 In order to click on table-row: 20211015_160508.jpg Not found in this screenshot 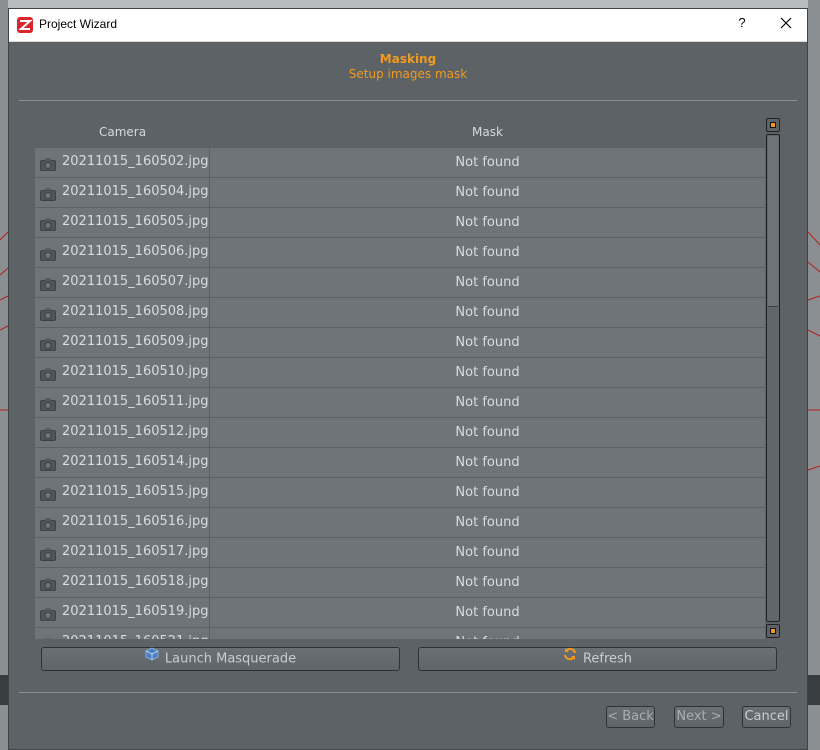, I will do `click(400, 312)`.